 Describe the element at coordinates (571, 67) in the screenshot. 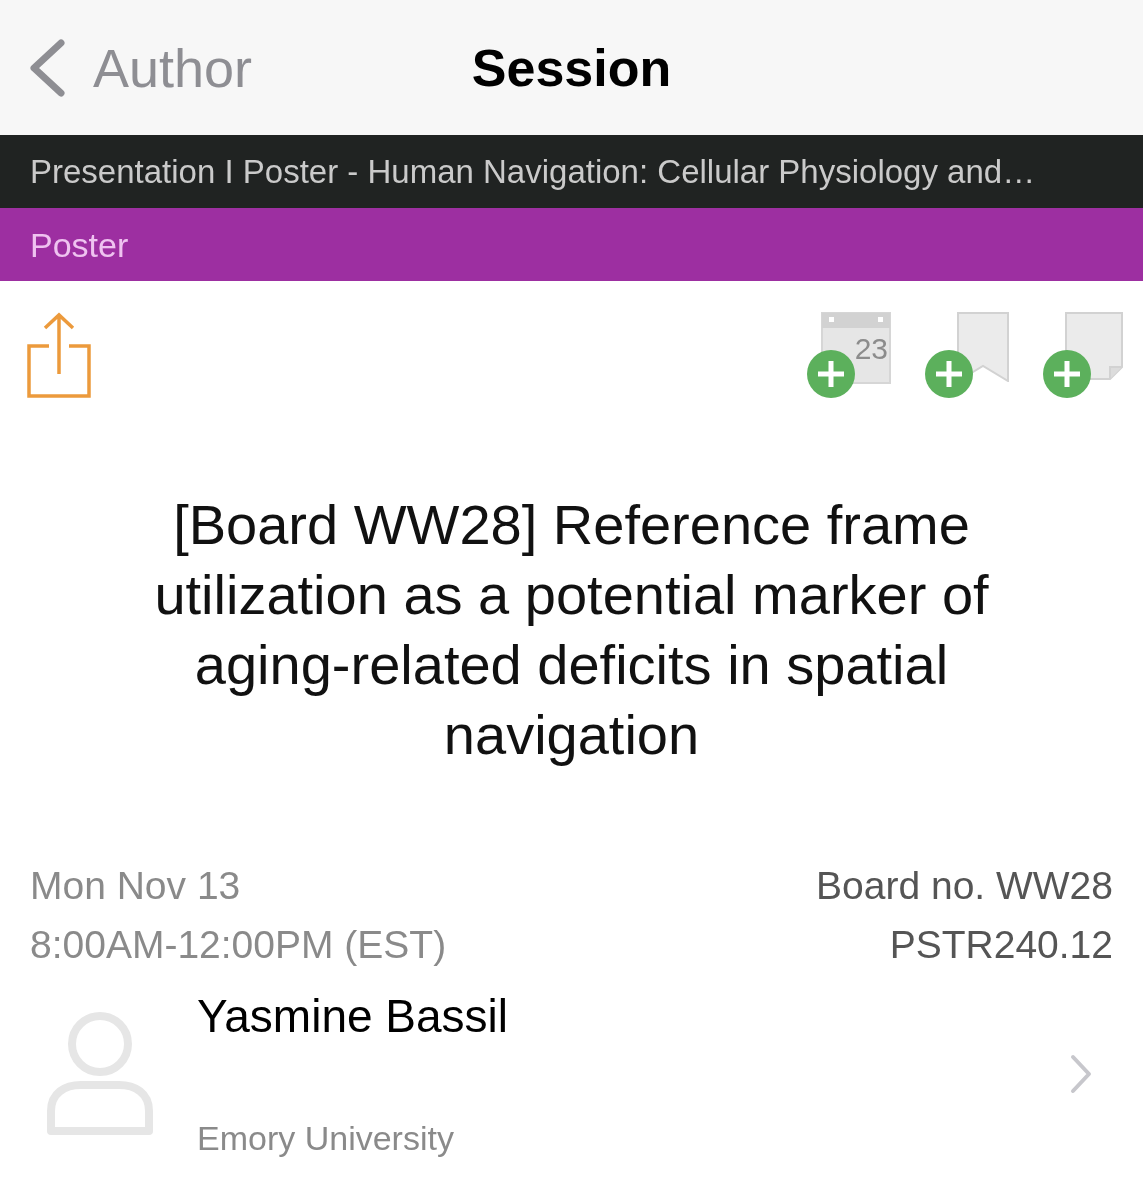

I see `screen-title: Session` at that location.